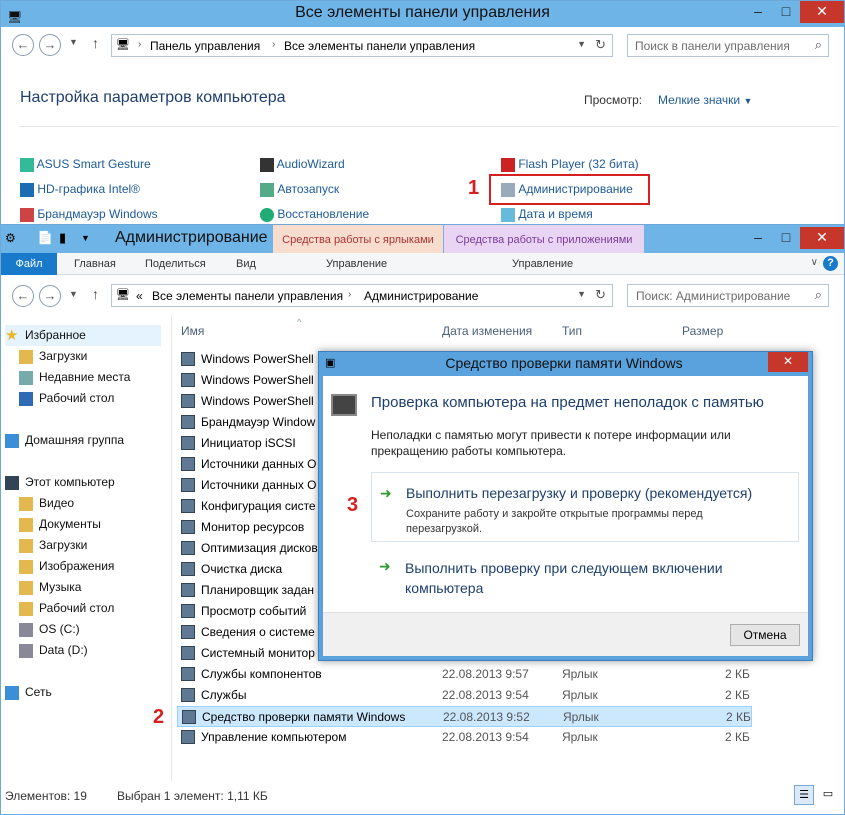  What do you see at coordinates (572, 331) in the screenshot?
I see `column-header-type: Тип` at bounding box center [572, 331].